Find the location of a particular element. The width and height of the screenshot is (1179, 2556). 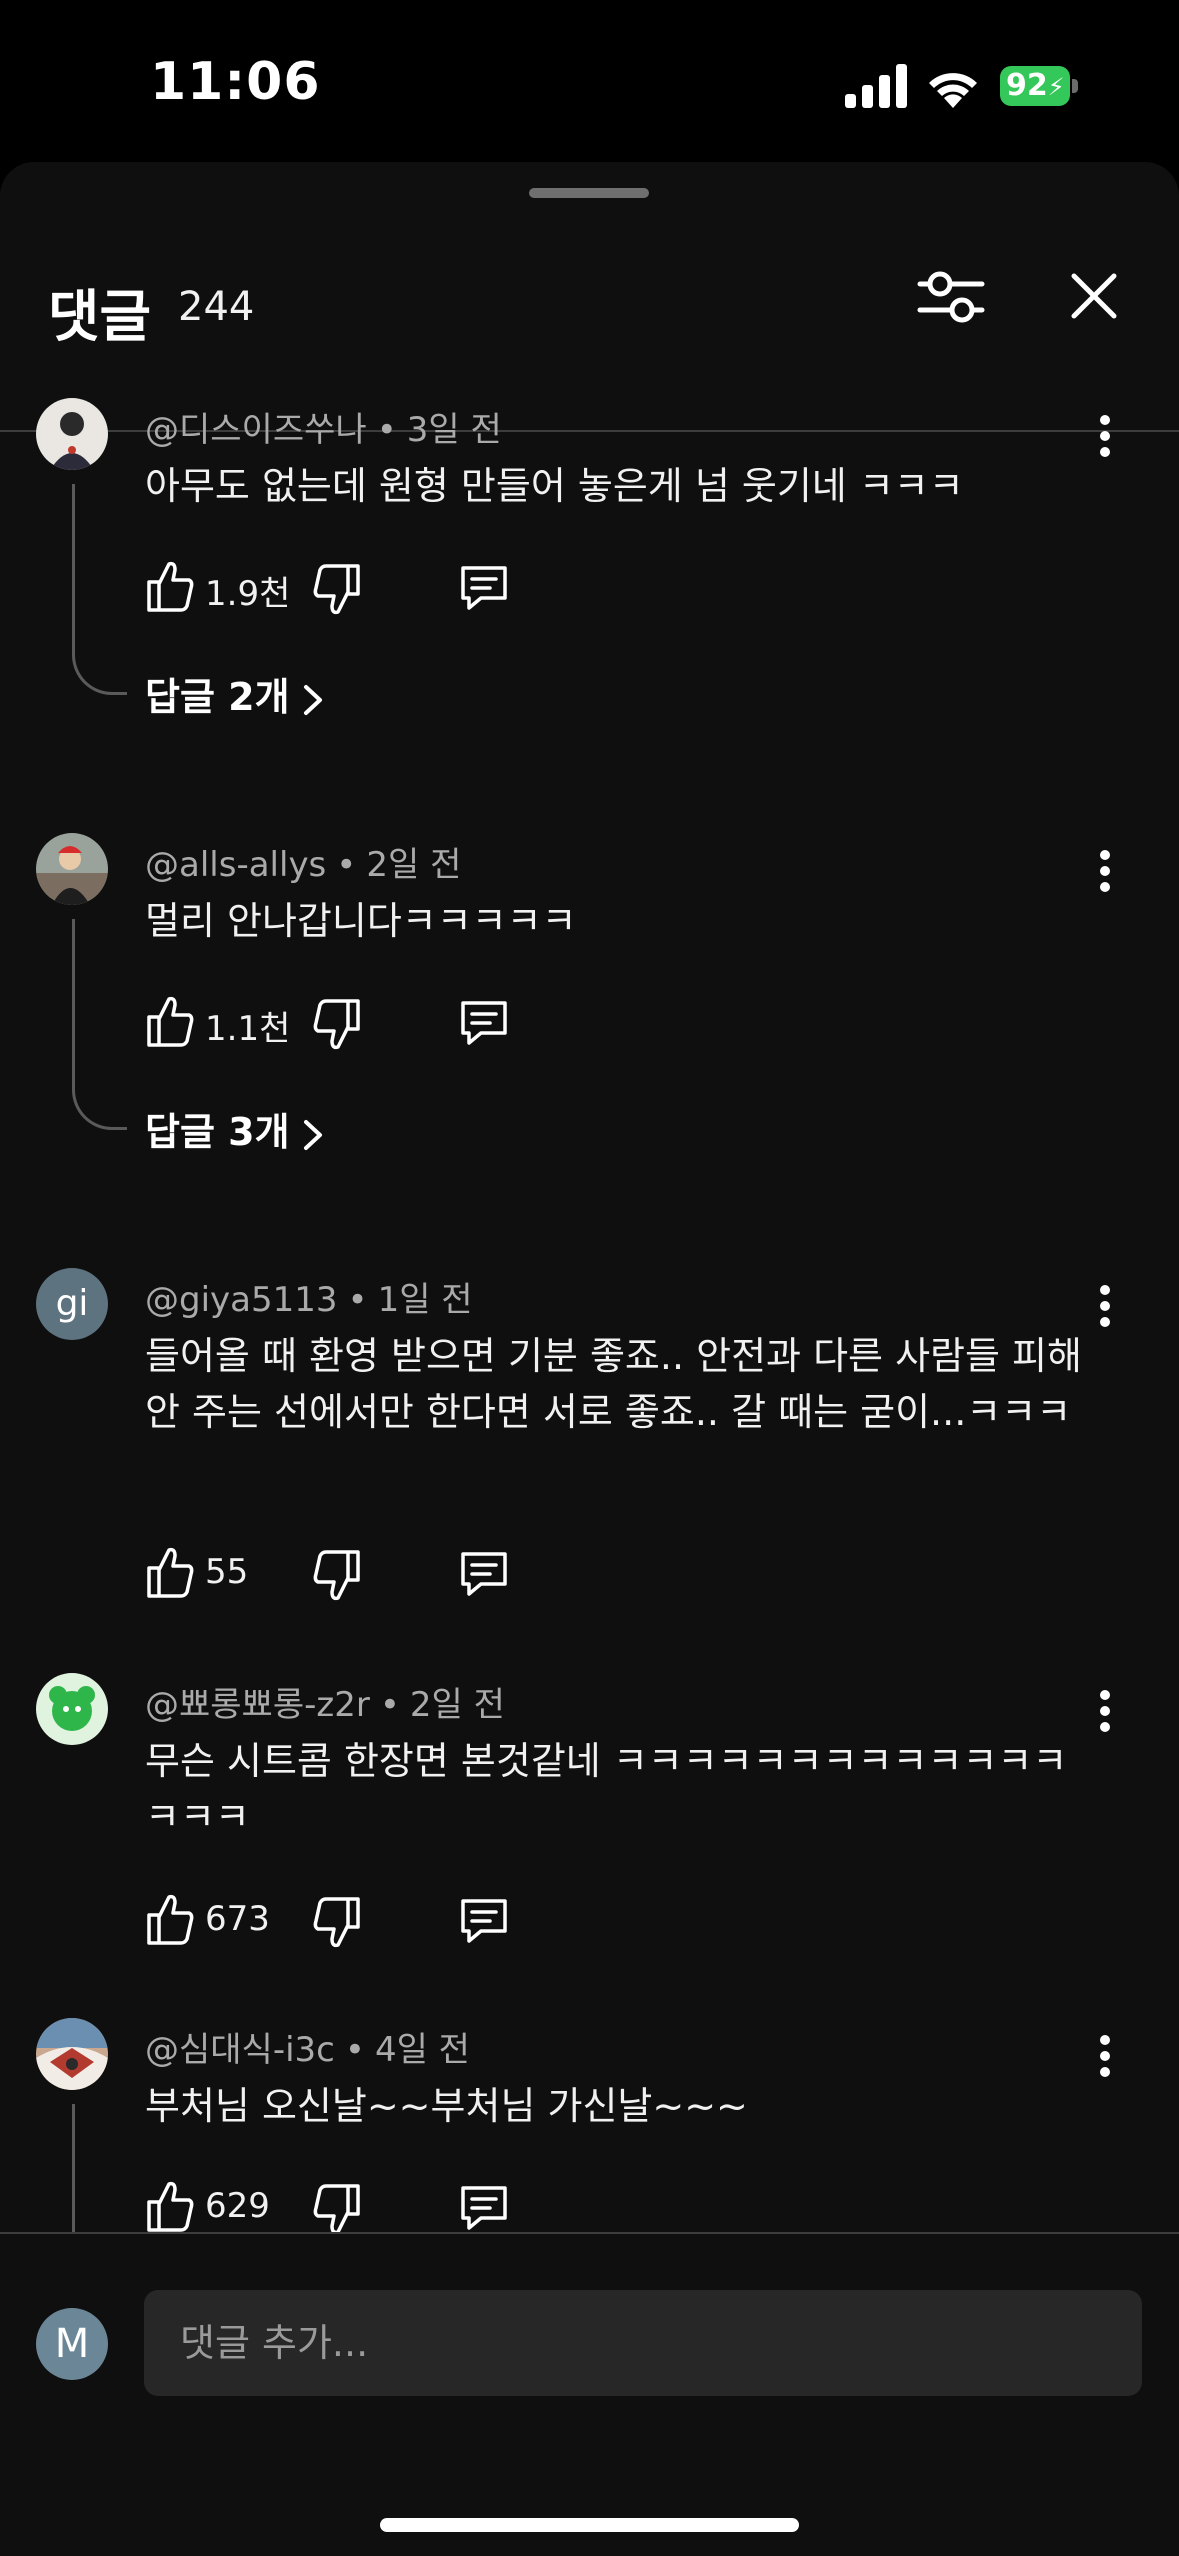

like-count: 673 is located at coordinates (237, 1919).